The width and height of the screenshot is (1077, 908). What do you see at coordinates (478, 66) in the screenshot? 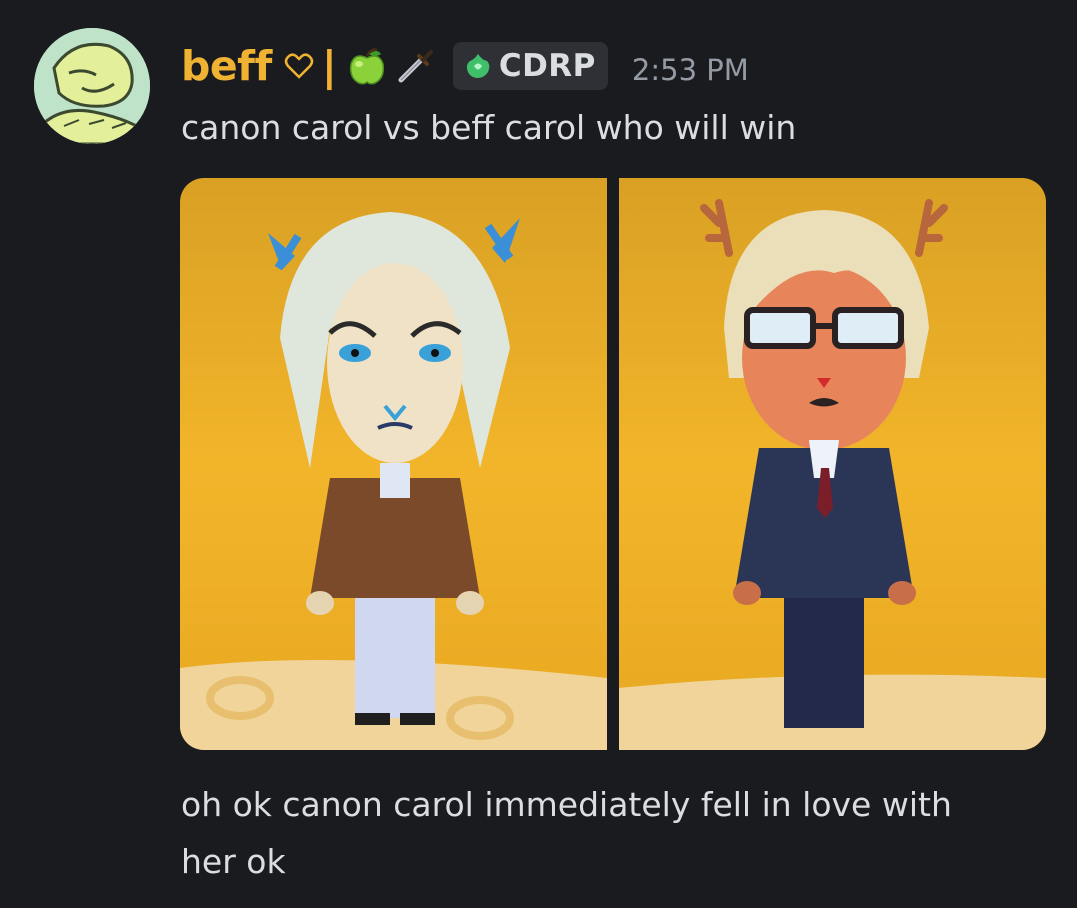
I see `green-gem-icon` at bounding box center [478, 66].